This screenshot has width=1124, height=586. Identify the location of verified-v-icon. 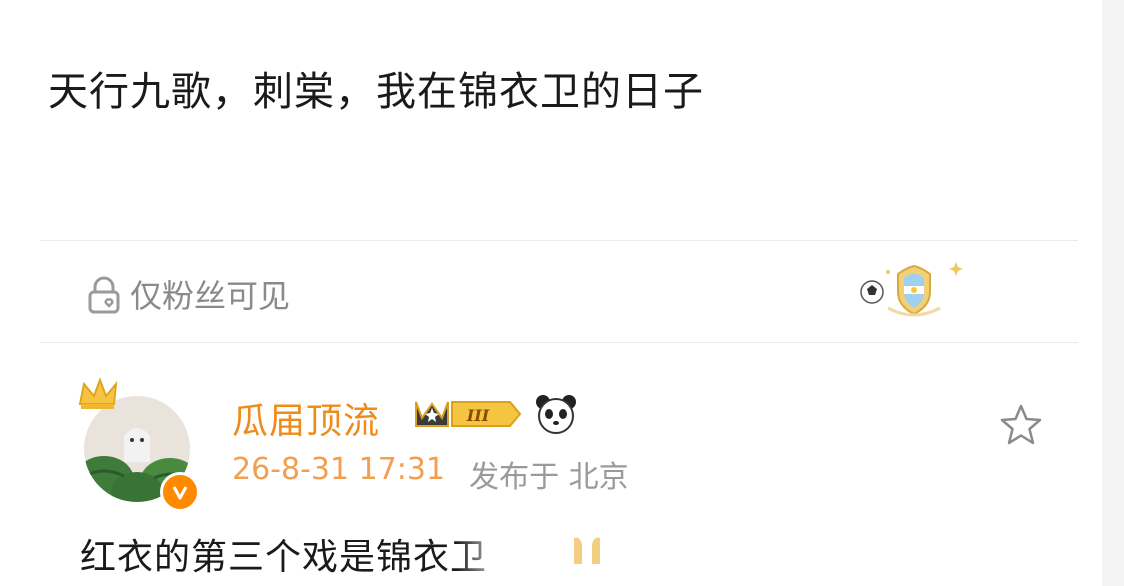
(180, 492).